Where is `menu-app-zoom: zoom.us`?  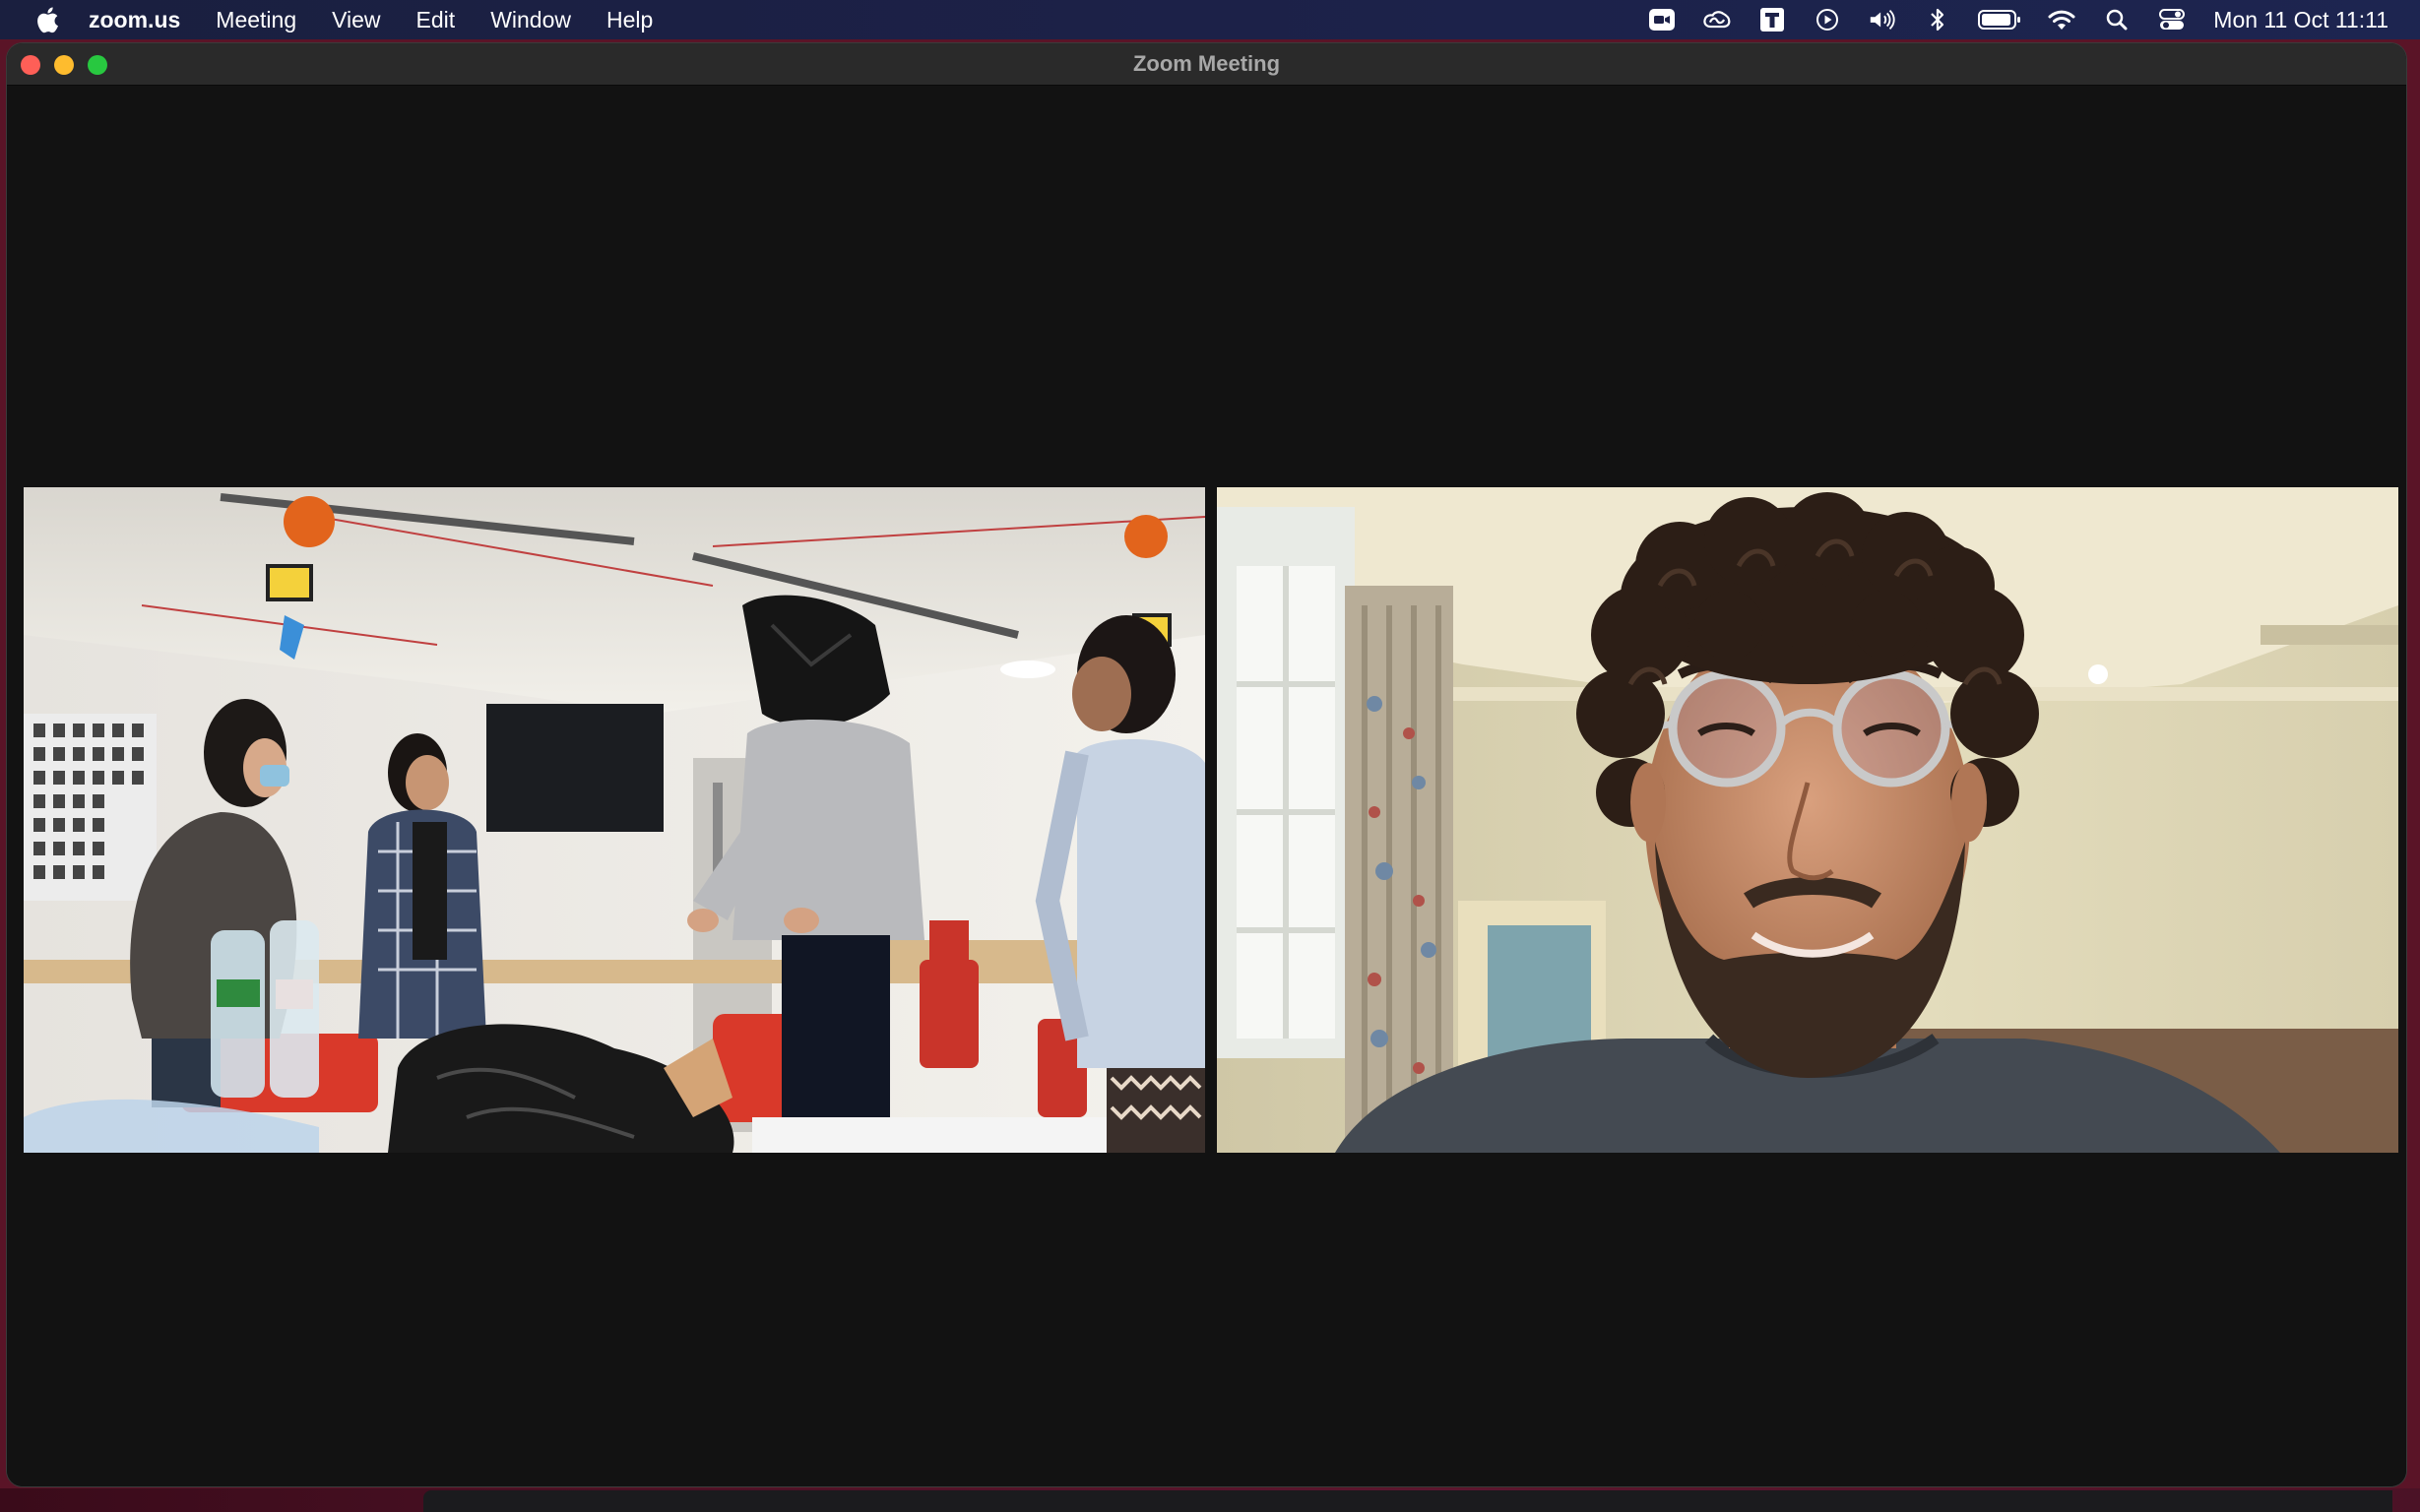 menu-app-zoom: zoom.us is located at coordinates (143, 19).